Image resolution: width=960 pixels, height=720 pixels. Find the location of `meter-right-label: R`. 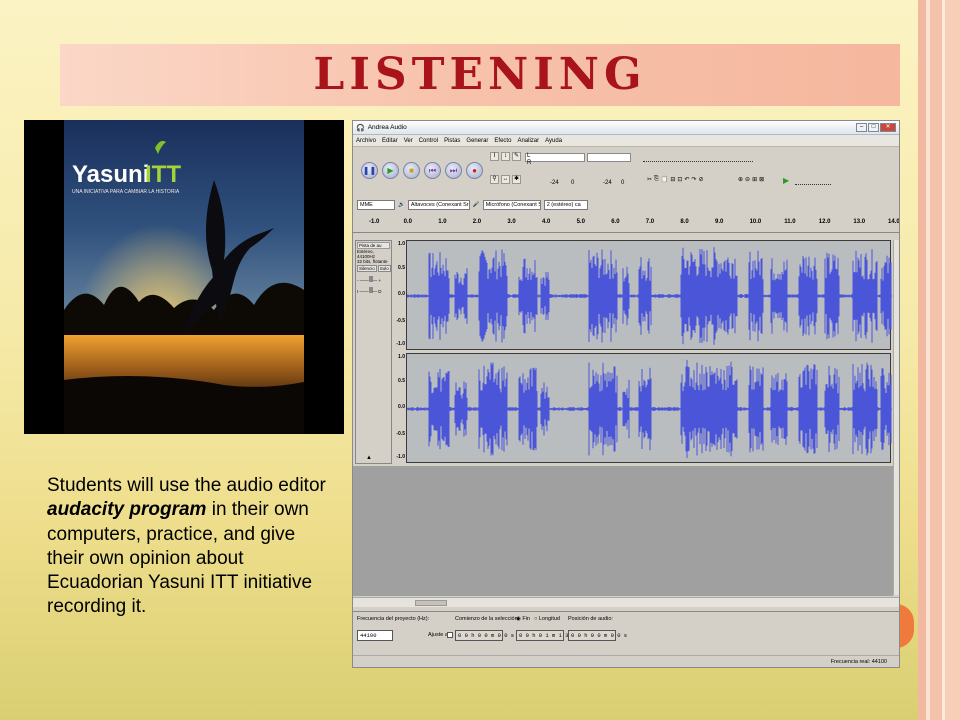

meter-right-label: R is located at coordinates (529, 163).